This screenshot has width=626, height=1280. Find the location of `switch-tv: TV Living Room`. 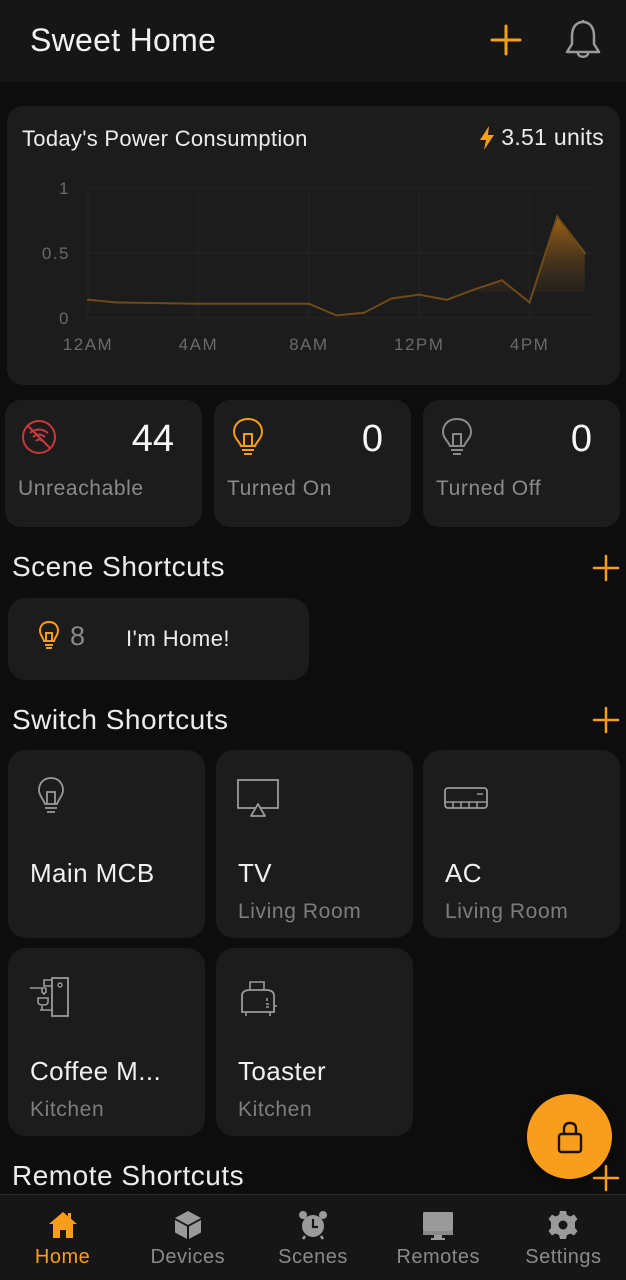

switch-tv: TV Living Room is located at coordinates (314, 844).